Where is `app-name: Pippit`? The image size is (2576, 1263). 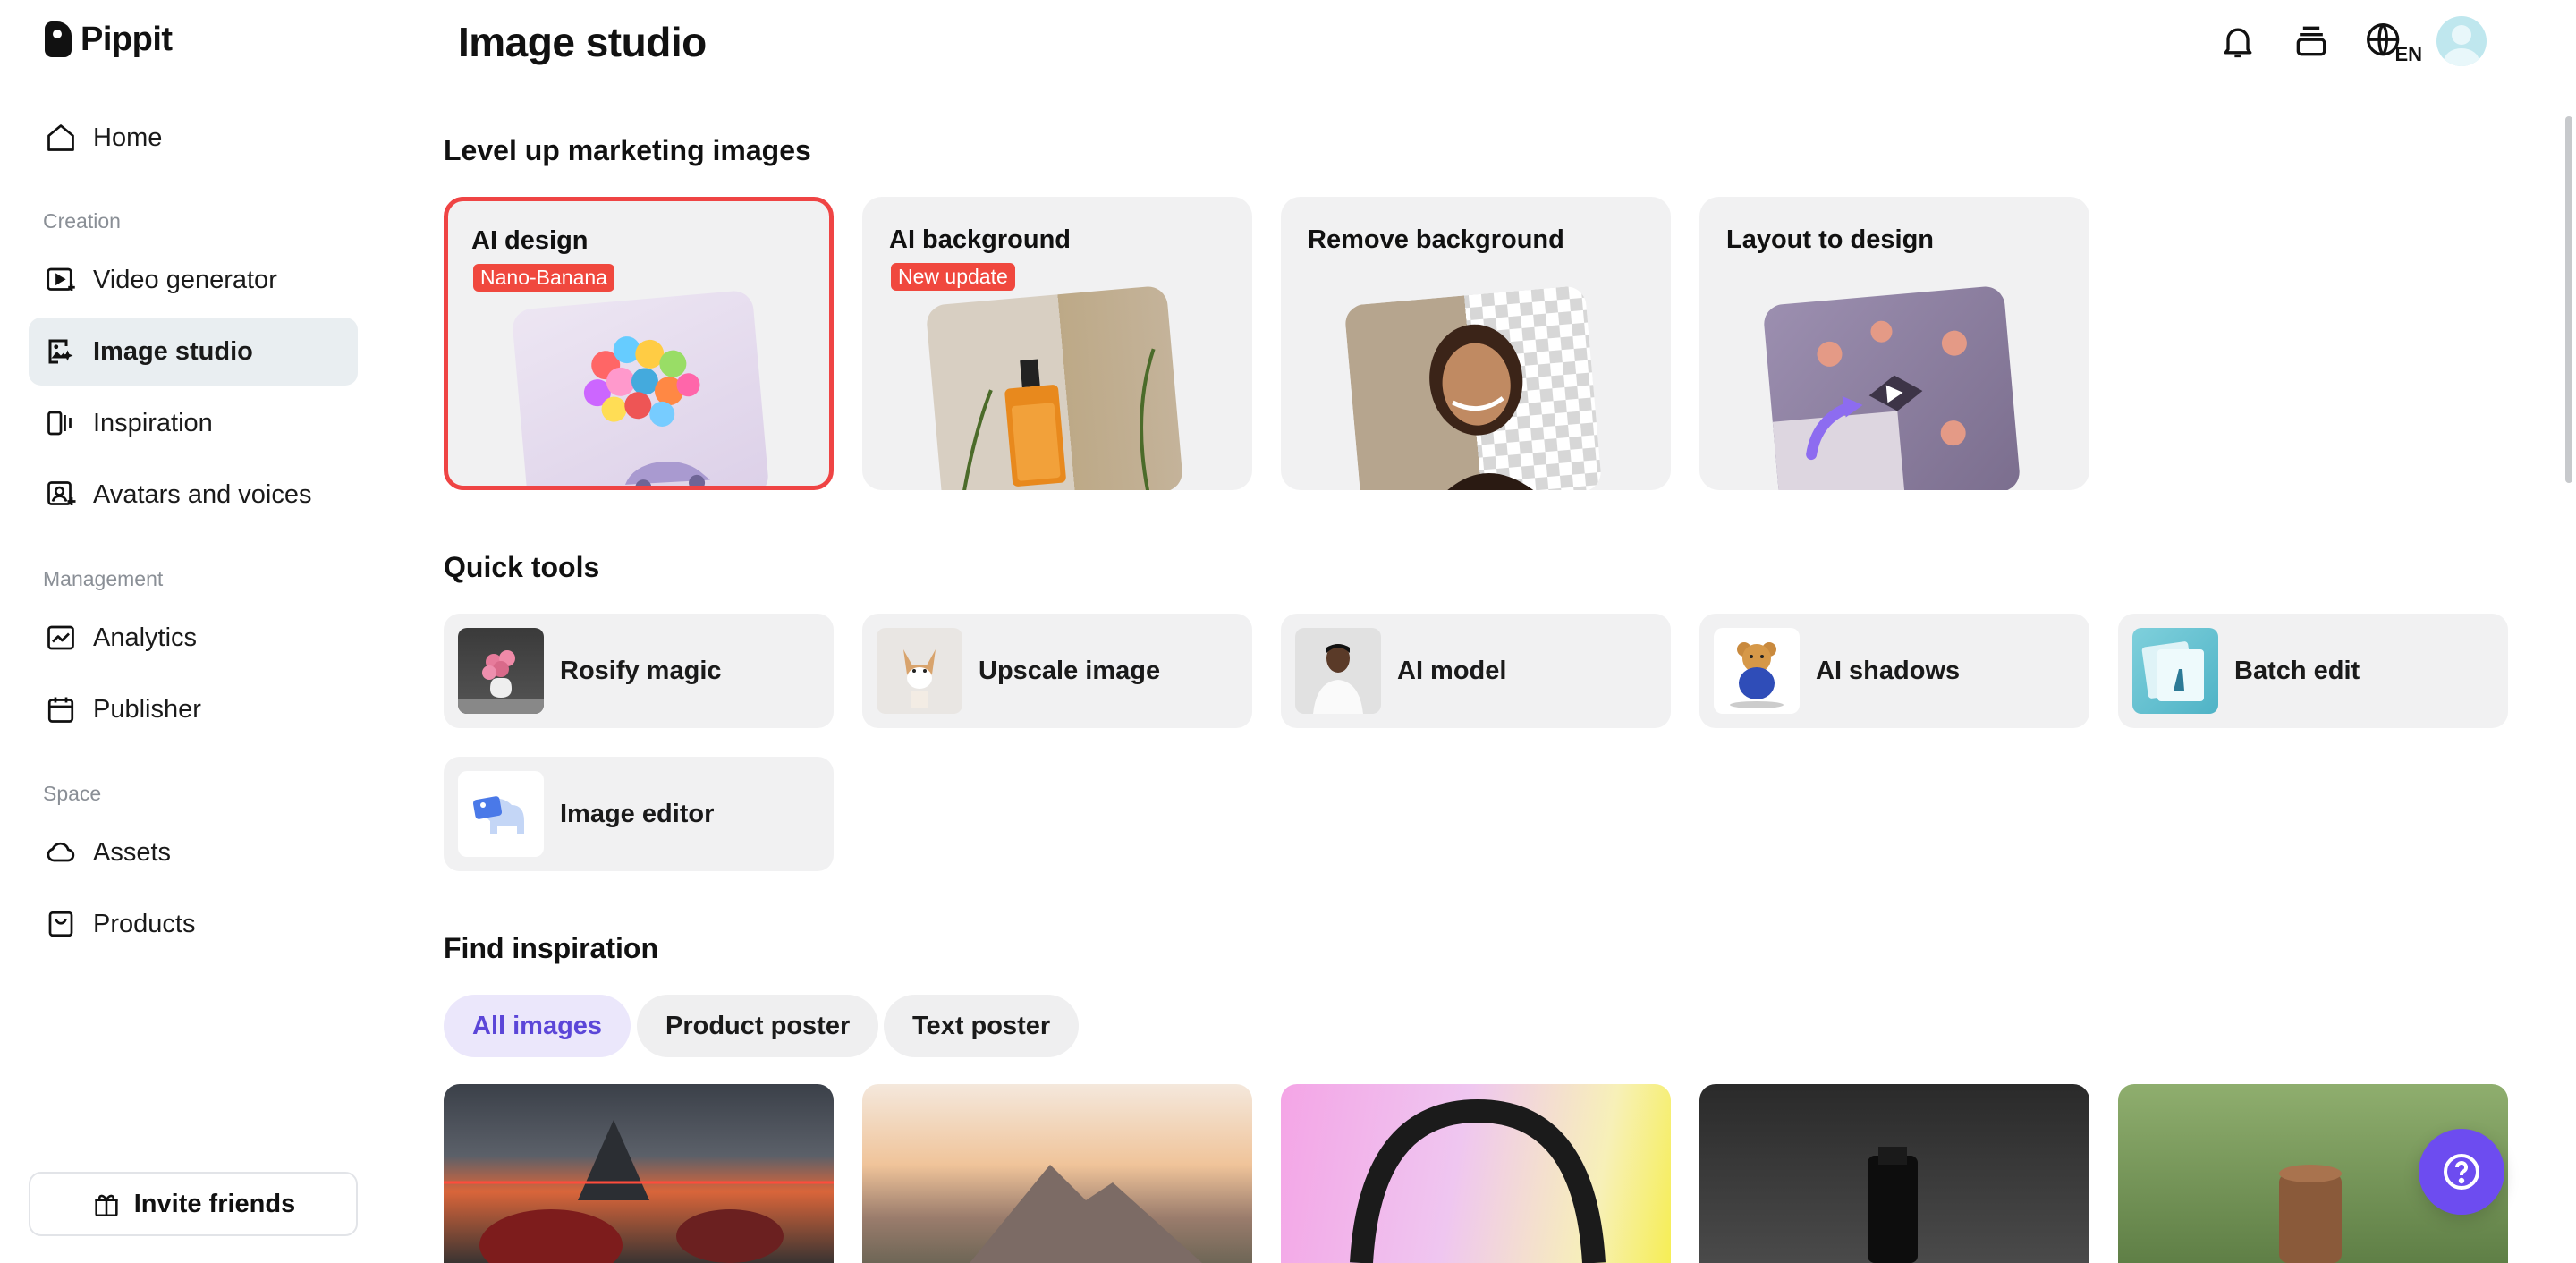
app-name: Pippit is located at coordinates (126, 39).